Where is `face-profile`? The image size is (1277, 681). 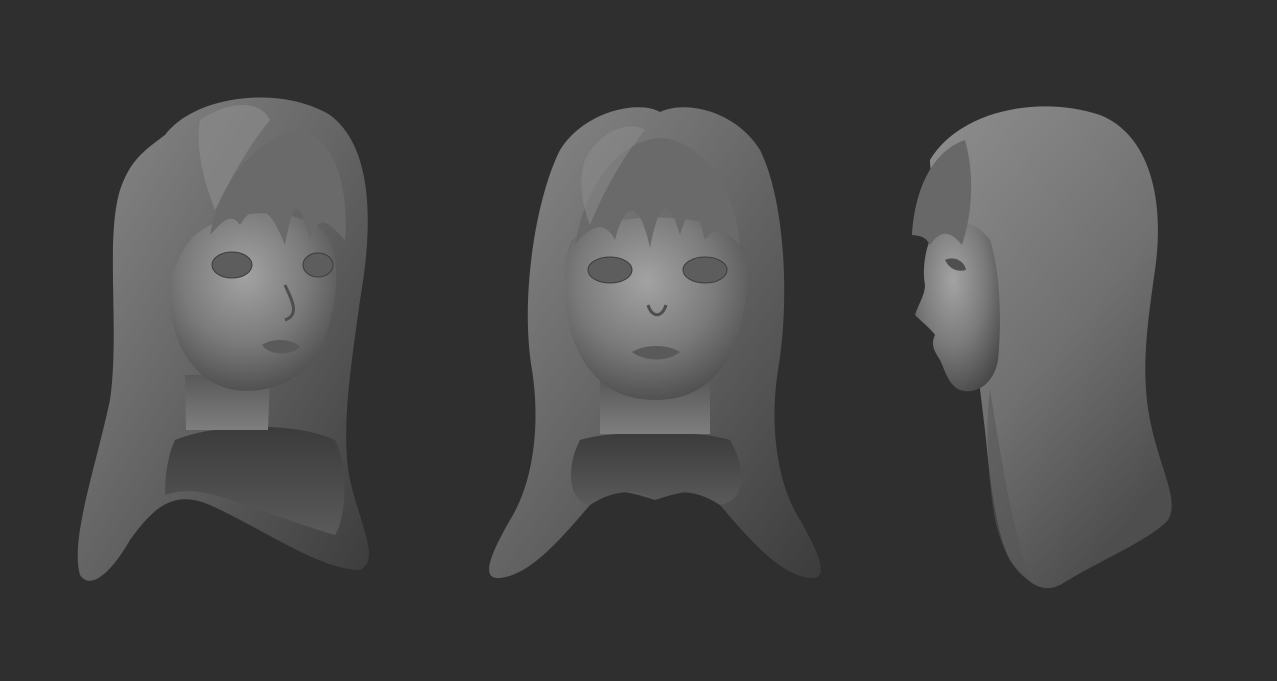 face-profile is located at coordinates (957, 306).